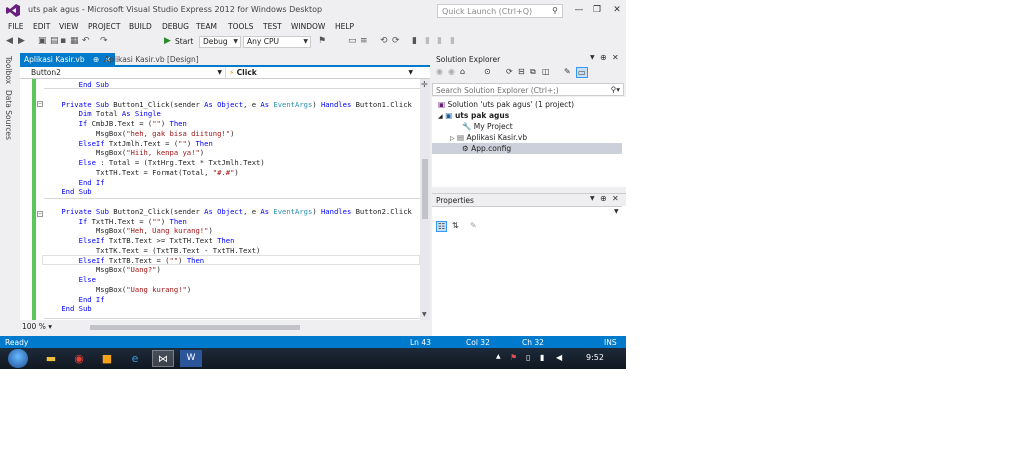 This screenshot has height=456, width=1018. Describe the element at coordinates (124, 261) in the screenshot. I see `code-line: ElseIf TxtTB.Text = ("") Then` at that location.